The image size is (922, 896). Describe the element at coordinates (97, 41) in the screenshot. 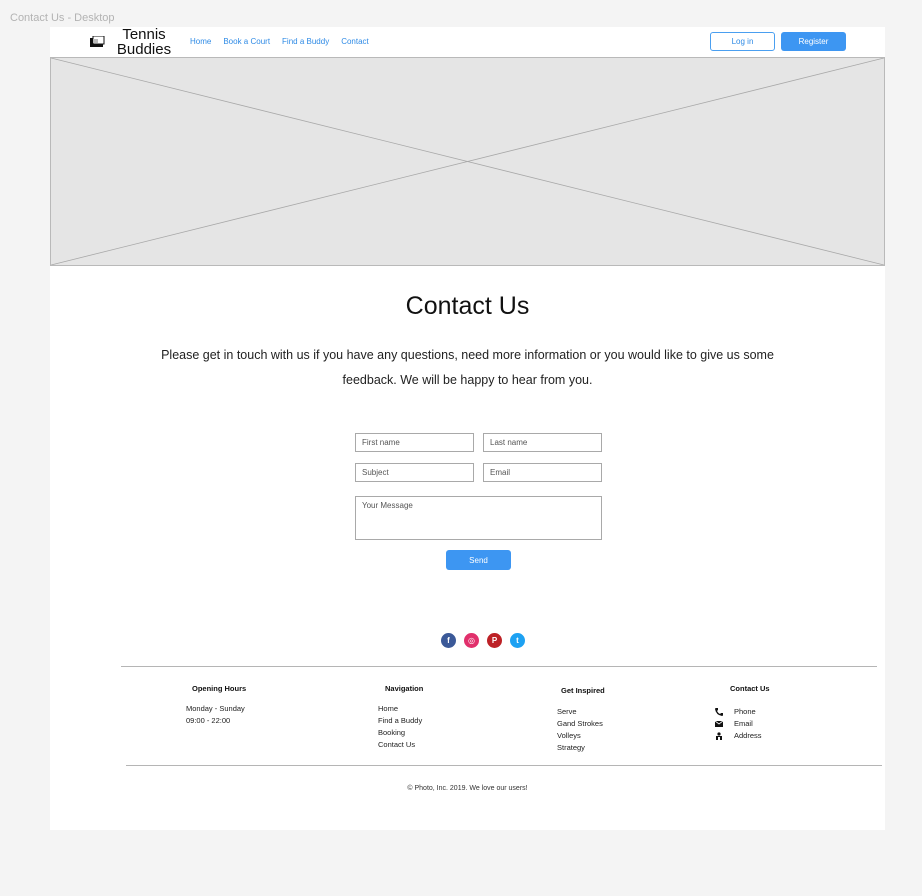

I see `logo-icon` at that location.